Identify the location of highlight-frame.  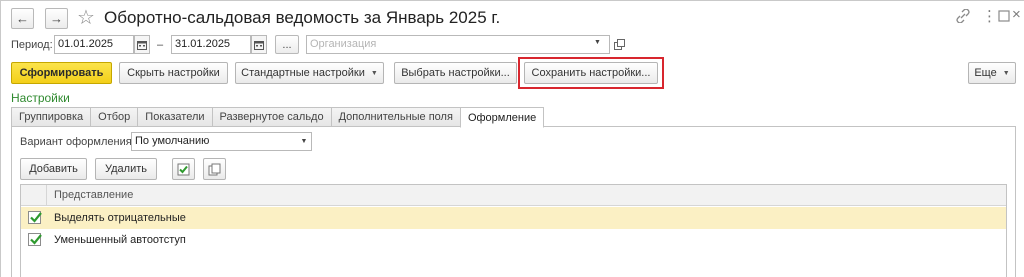
(591, 73).